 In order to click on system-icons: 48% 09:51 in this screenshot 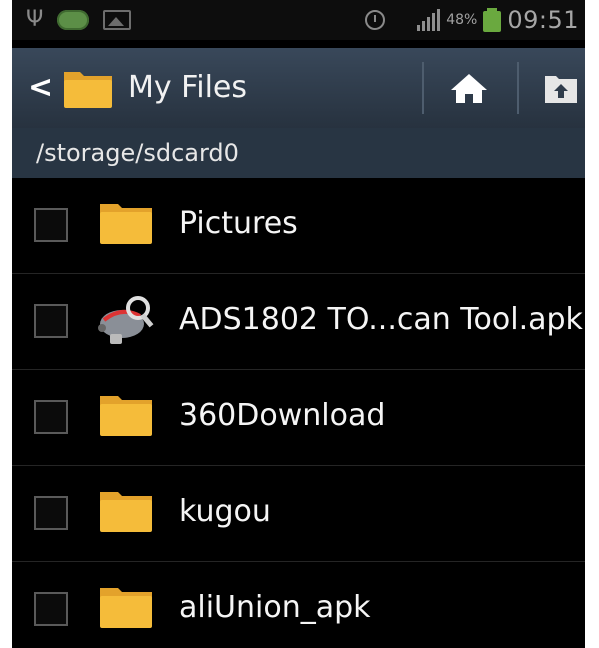, I will do `click(472, 20)`.